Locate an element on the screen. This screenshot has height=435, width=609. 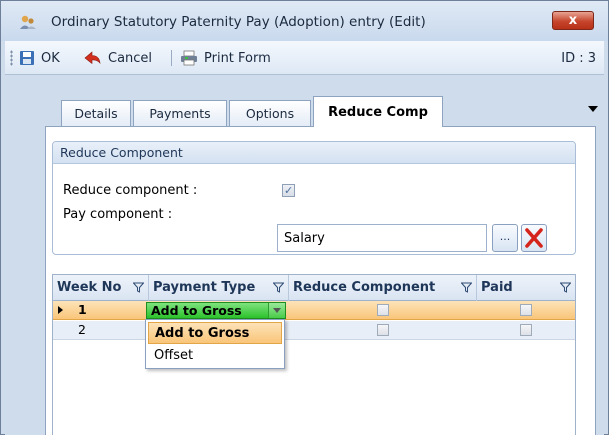
reduce-component-label: Reduce component : is located at coordinates (130, 190).